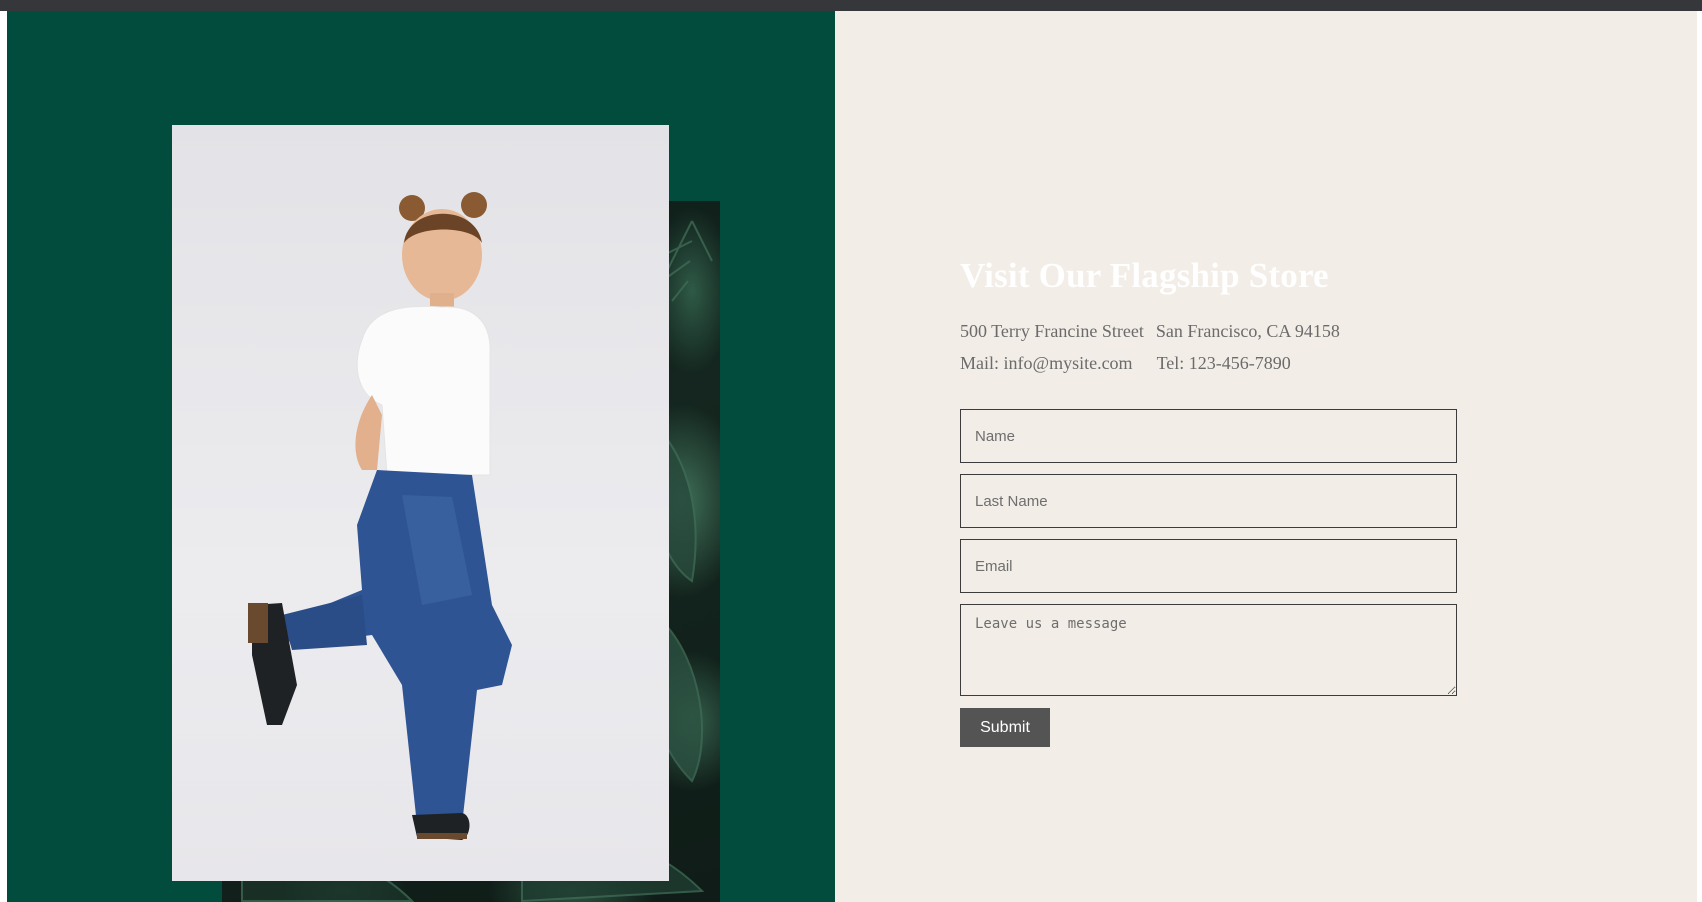  What do you see at coordinates (1699, 456) in the screenshot?
I see `page-edge` at bounding box center [1699, 456].